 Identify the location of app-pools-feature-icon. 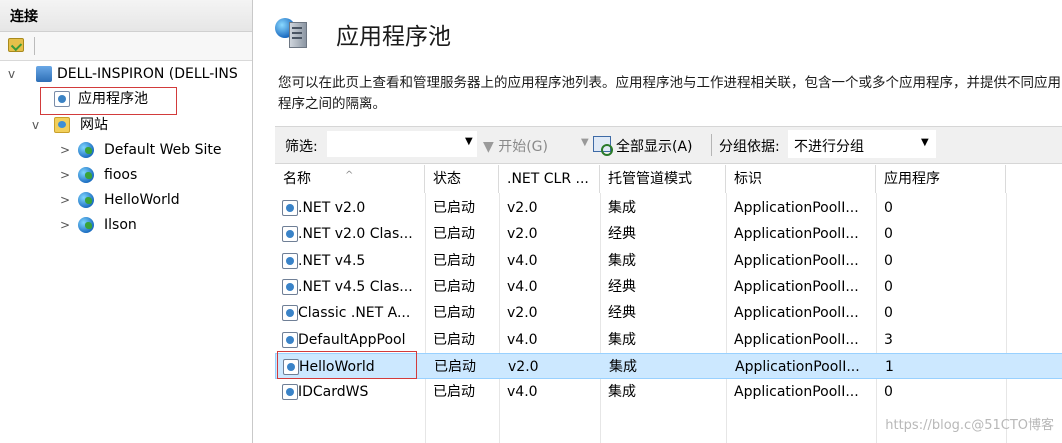
(292, 31).